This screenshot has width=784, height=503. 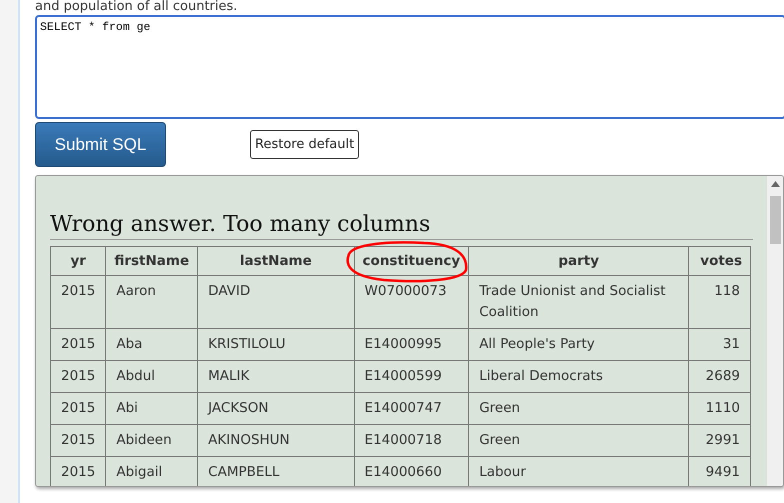 I want to click on table-cell: E14000718, so click(x=411, y=440).